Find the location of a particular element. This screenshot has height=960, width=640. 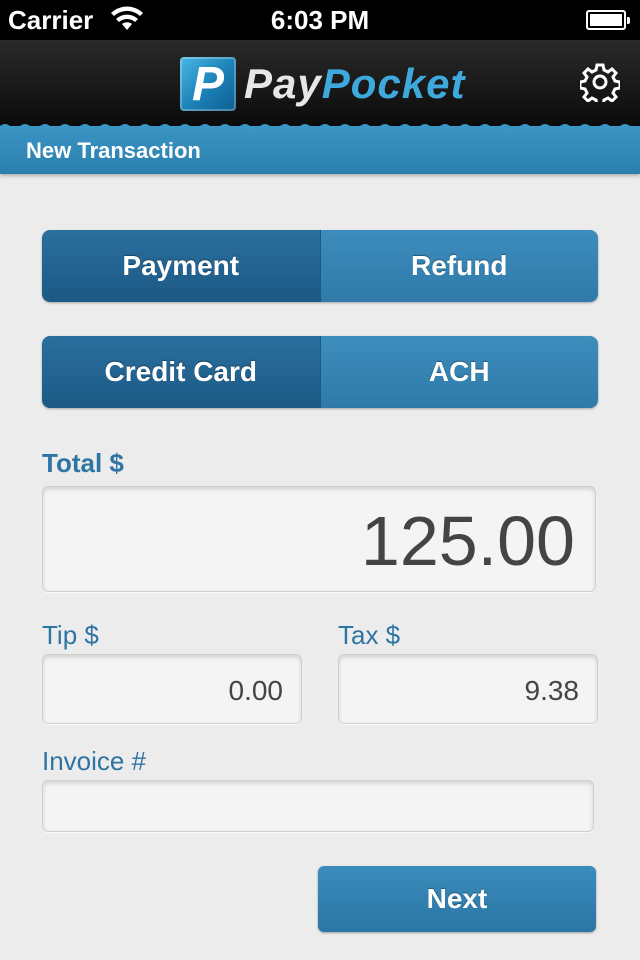

invoice-label: Invoice # is located at coordinates (94, 761).